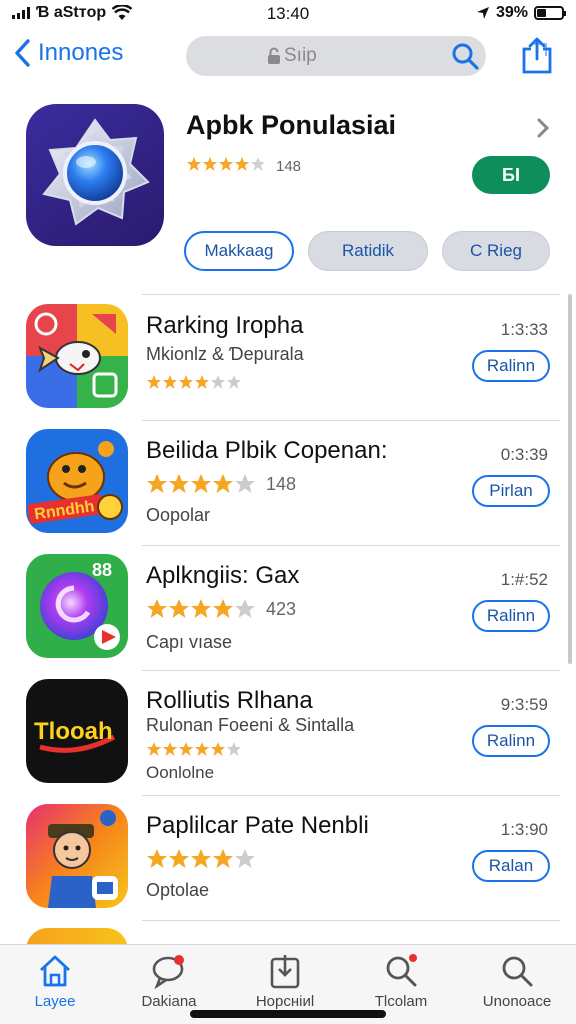  I want to click on tab-label: Норсніиl, so click(285, 1001).